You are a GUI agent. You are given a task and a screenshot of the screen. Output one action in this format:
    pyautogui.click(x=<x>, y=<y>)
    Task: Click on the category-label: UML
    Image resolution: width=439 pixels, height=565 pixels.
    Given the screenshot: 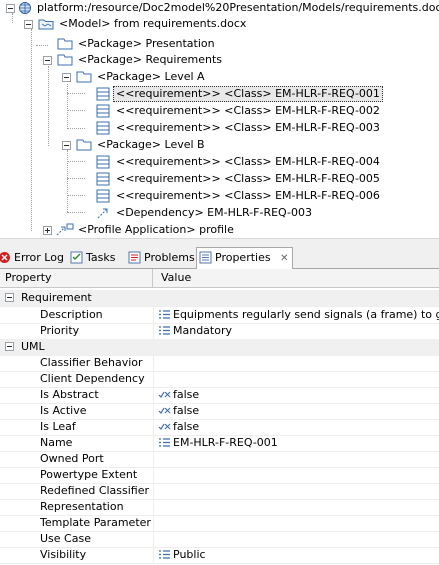 What is the action you would take?
    pyautogui.click(x=33, y=346)
    